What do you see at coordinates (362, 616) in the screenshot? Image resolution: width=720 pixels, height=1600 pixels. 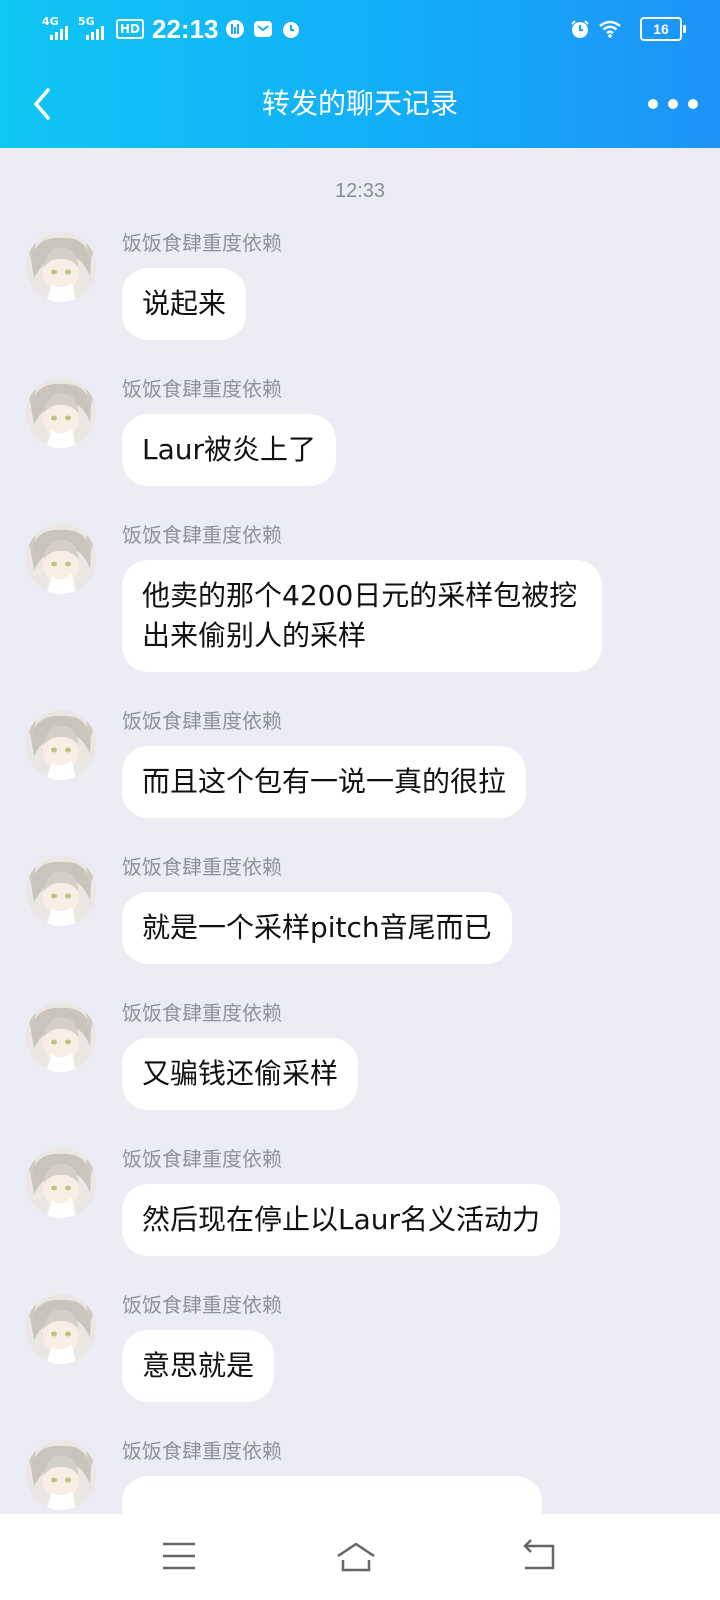 I see `message-bubble: 他卖的那个4200日元的采样包被挖出来偷别人的采样` at bounding box center [362, 616].